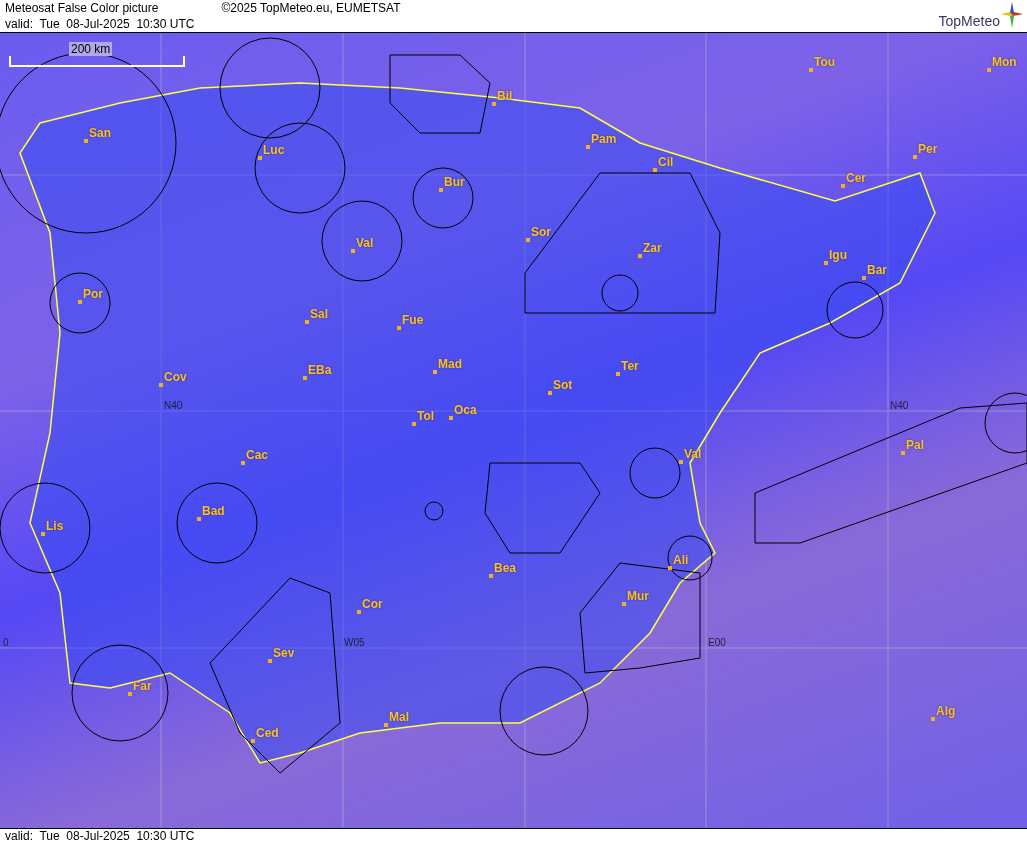  I want to click on city-label: Pal, so click(915, 445).